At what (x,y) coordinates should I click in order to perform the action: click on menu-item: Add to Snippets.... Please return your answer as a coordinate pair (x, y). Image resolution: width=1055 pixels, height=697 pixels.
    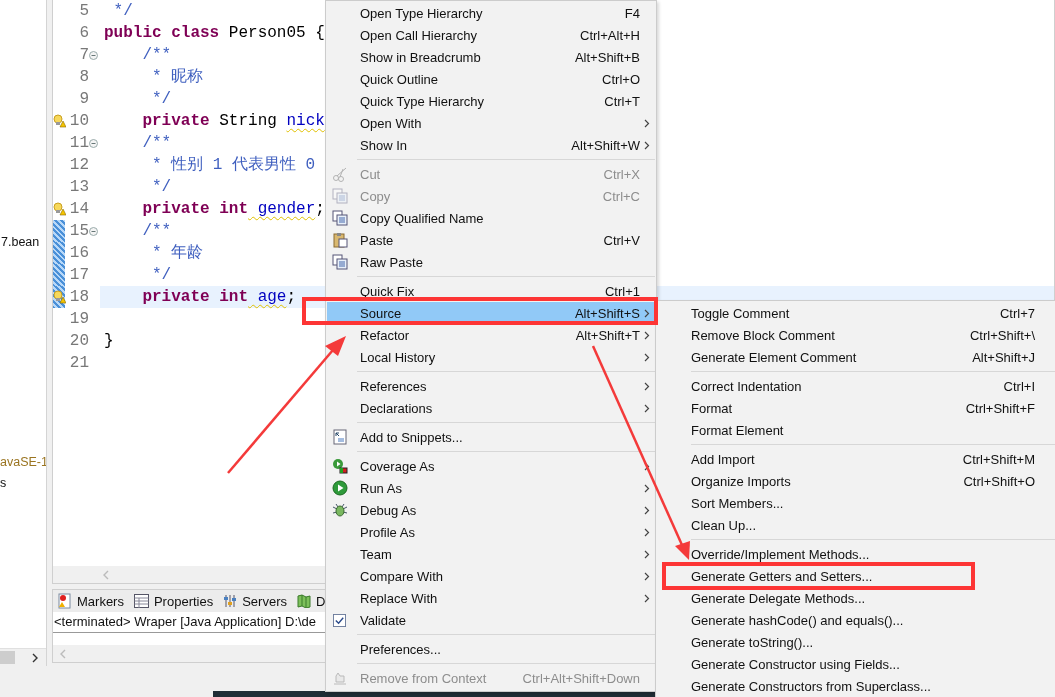
    Looking at the image, I should click on (491, 437).